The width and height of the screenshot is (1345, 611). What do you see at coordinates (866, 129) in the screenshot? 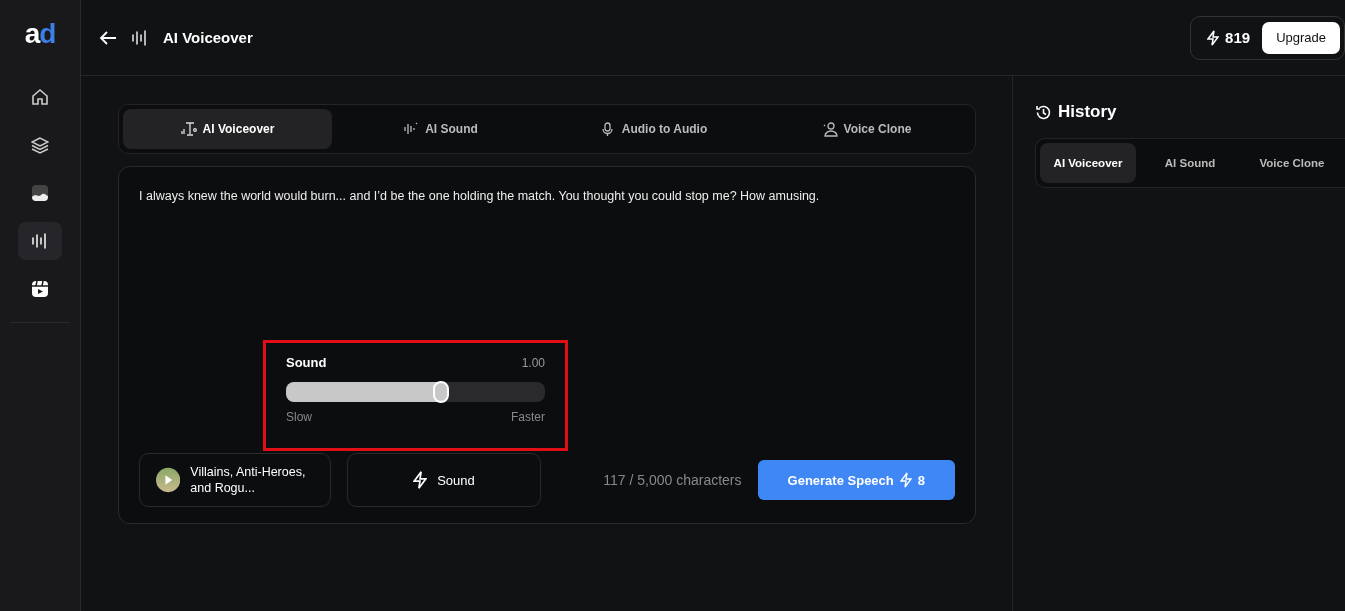
I see `tab: Voice Clone` at bounding box center [866, 129].